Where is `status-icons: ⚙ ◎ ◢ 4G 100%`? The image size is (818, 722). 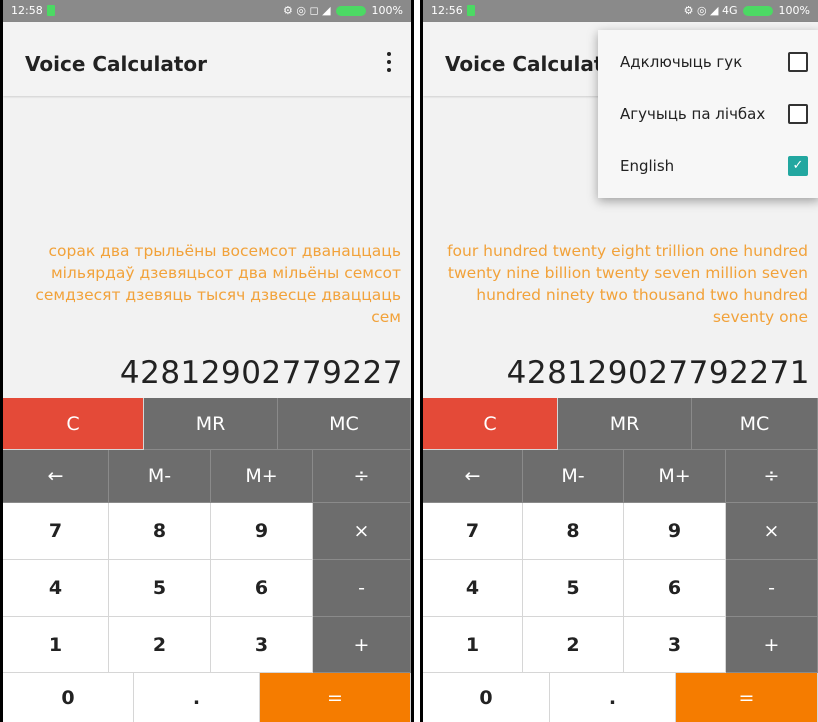 status-icons: ⚙ ◎ ◢ 4G 100% is located at coordinates (747, 10).